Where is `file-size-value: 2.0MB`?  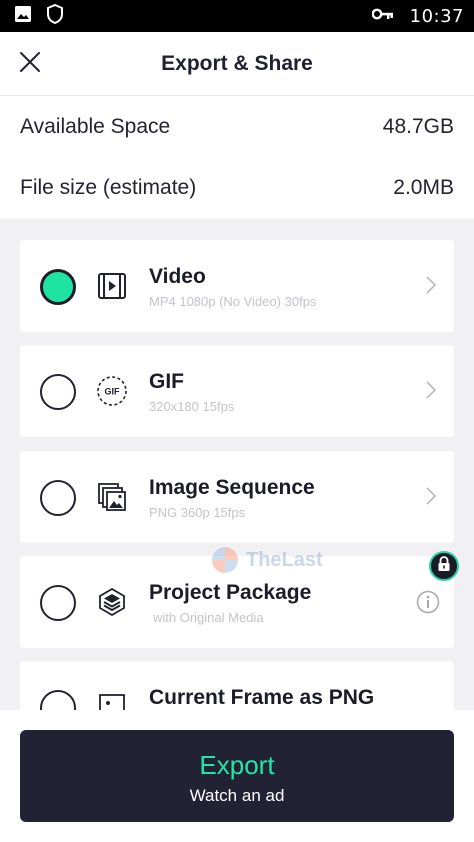
file-size-value: 2.0MB is located at coordinates (423, 187).